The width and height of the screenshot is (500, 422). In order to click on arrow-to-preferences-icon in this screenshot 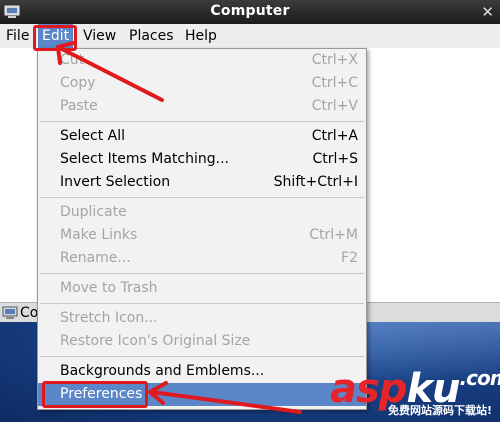, I will do `click(225, 397)`.